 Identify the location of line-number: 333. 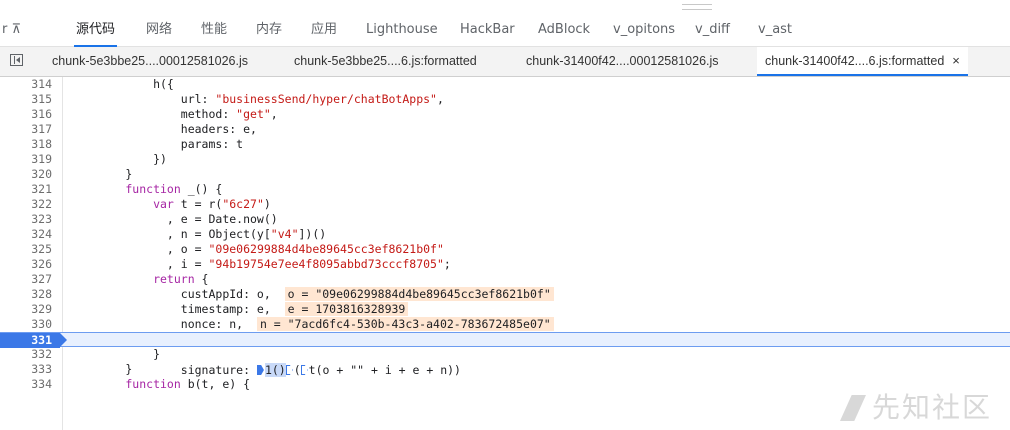
(26, 369).